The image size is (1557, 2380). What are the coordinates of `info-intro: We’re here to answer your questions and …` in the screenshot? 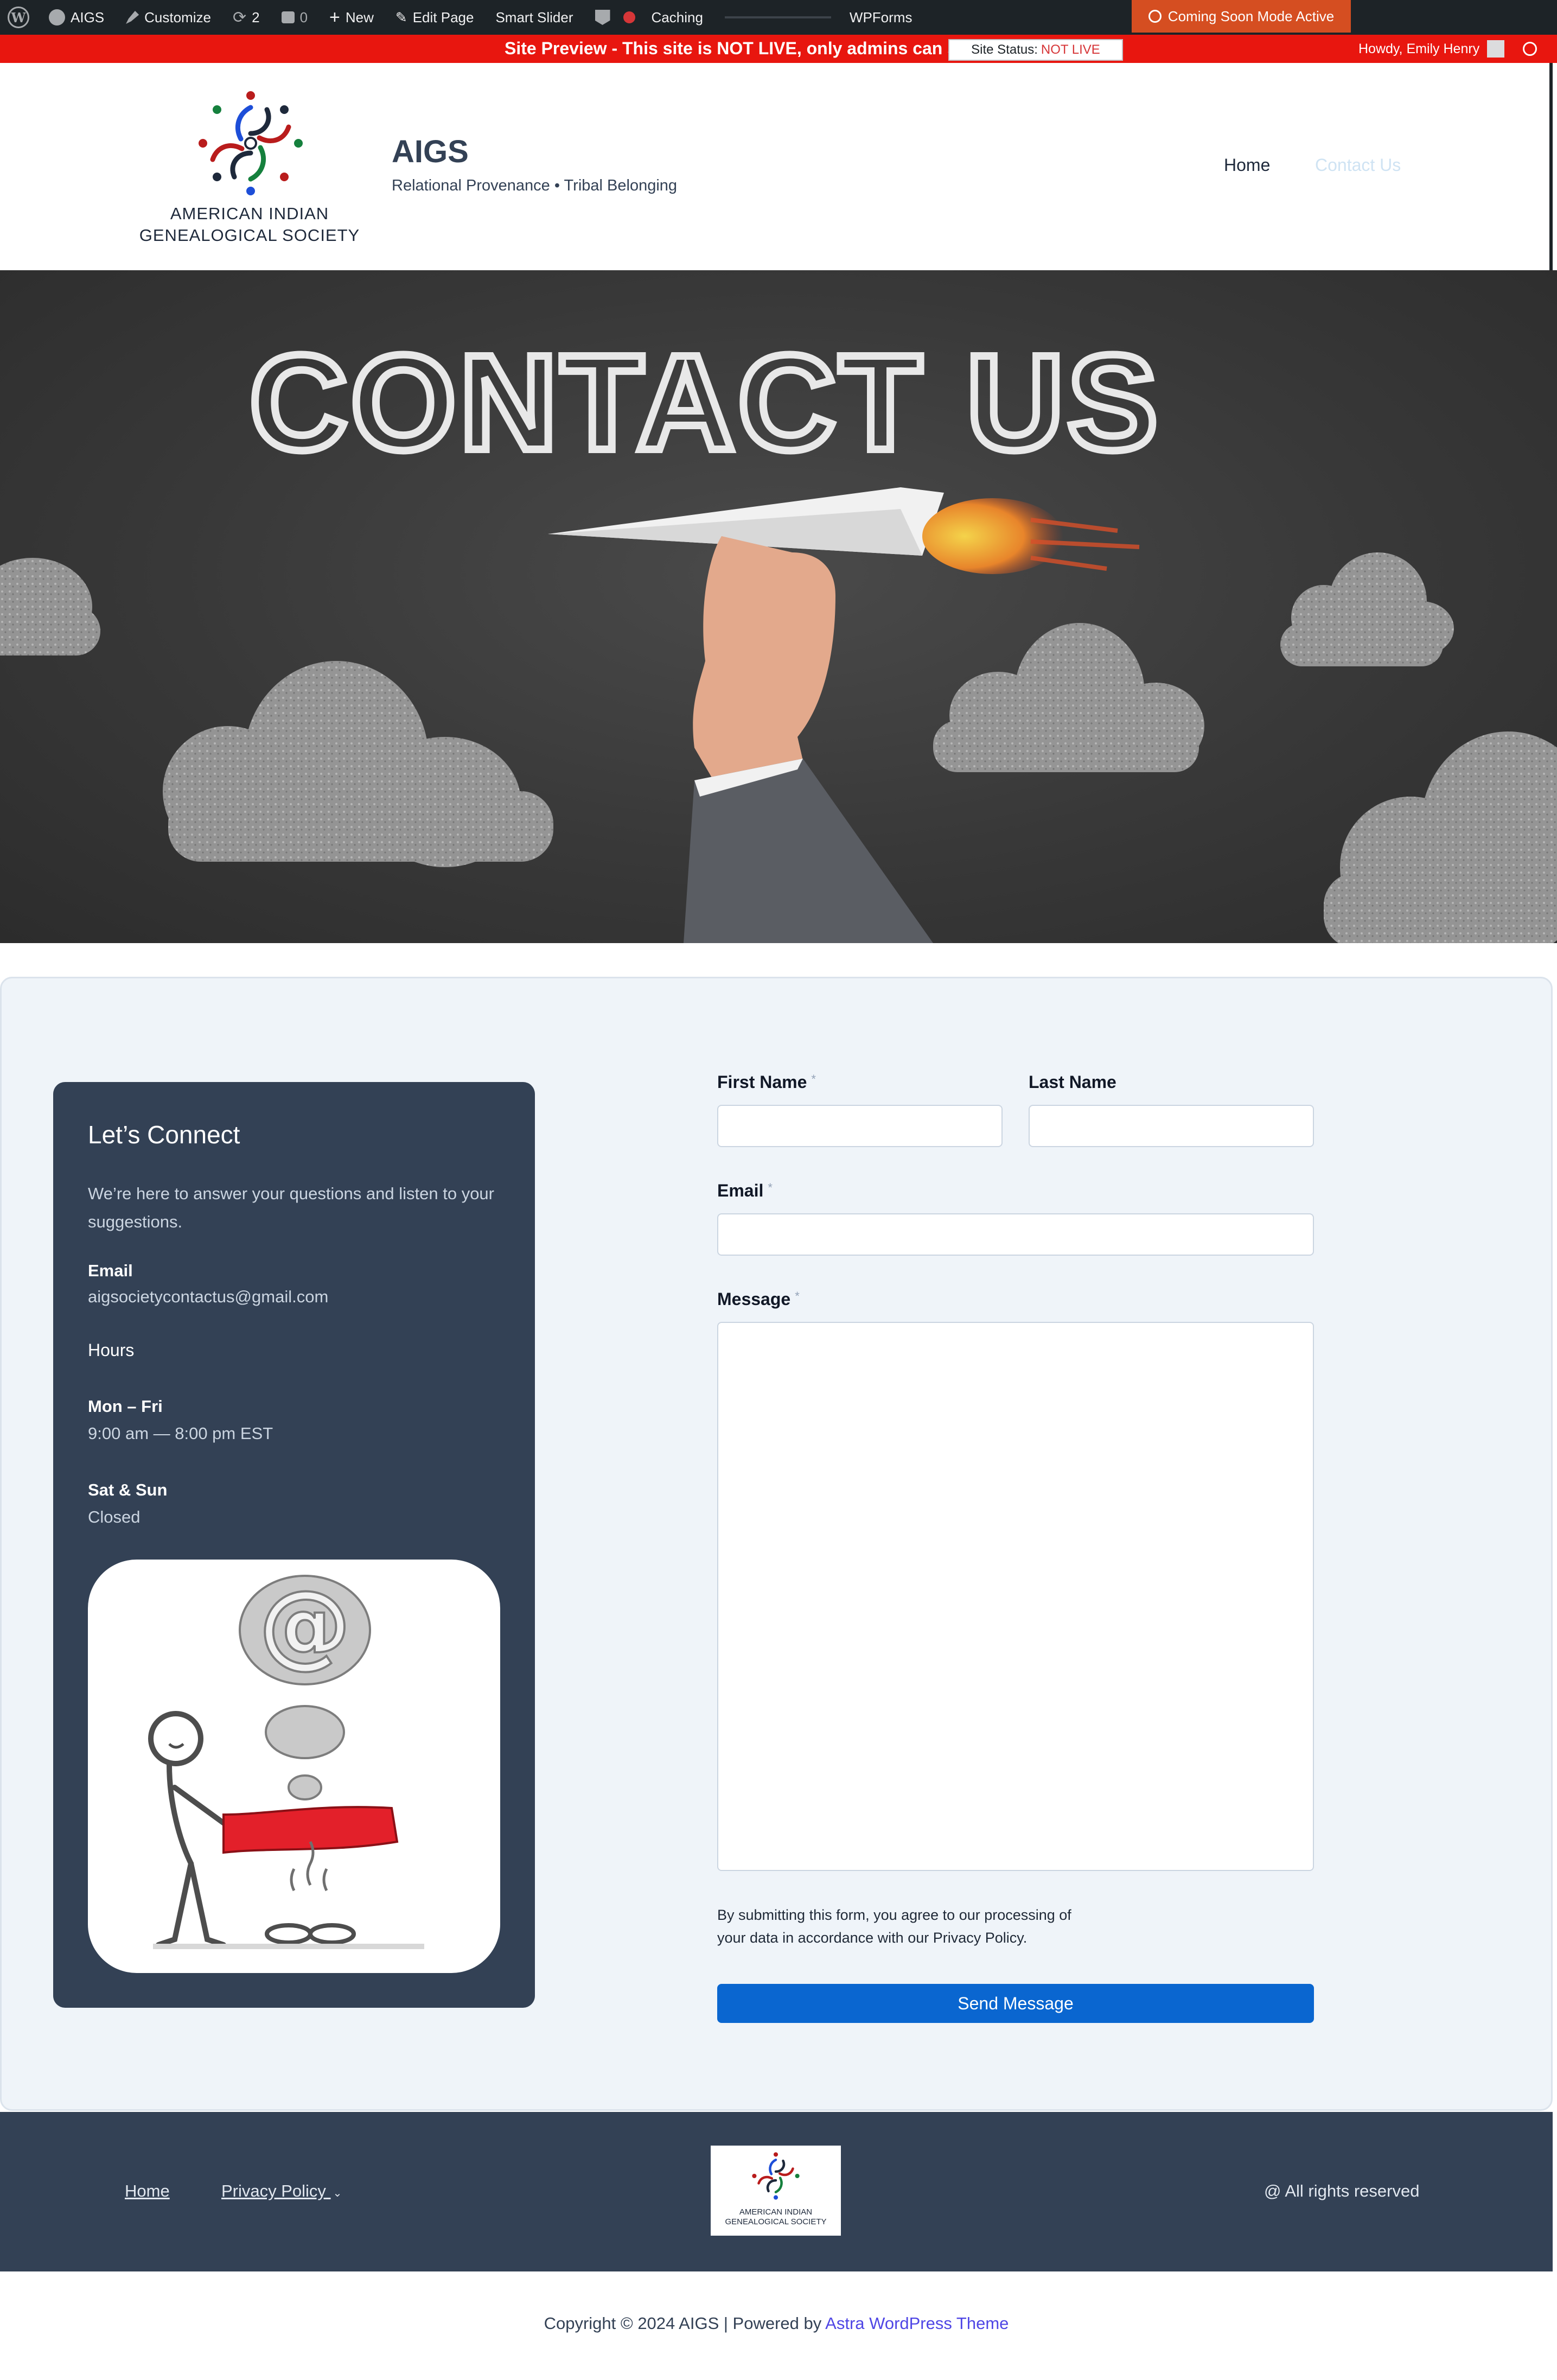 It's located at (291, 1207).